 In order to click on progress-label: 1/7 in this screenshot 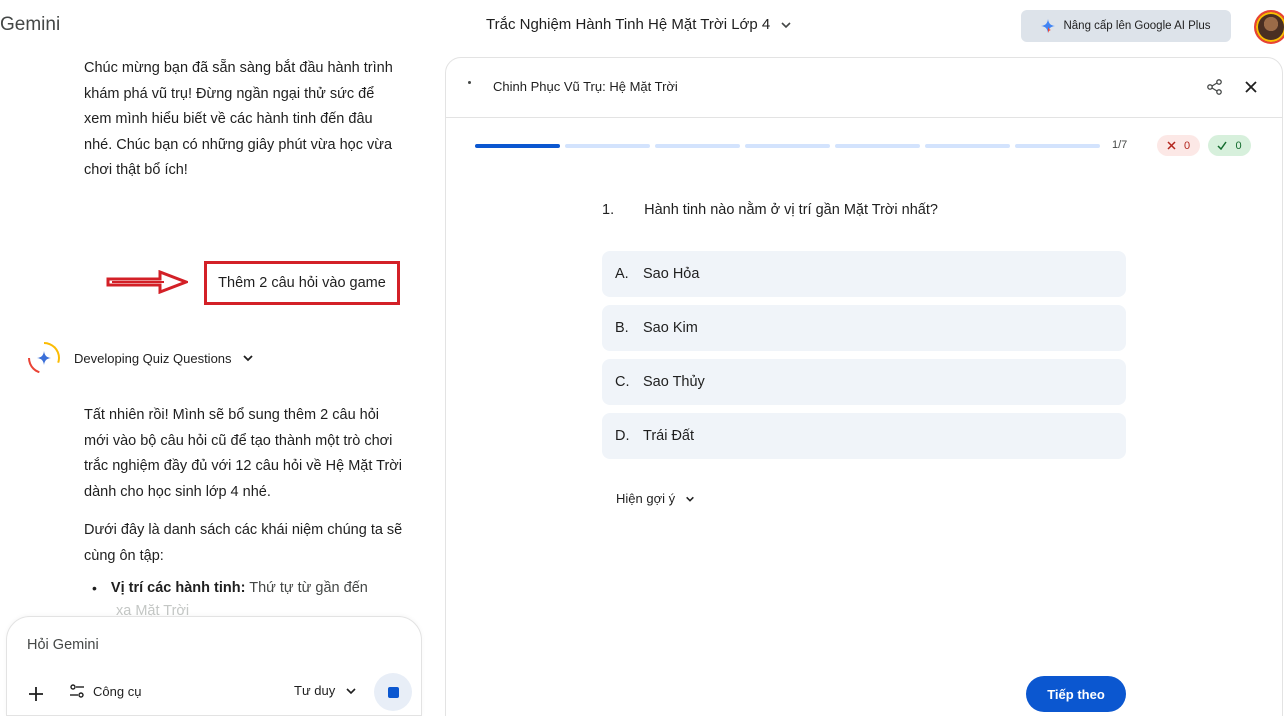, I will do `click(1120, 145)`.